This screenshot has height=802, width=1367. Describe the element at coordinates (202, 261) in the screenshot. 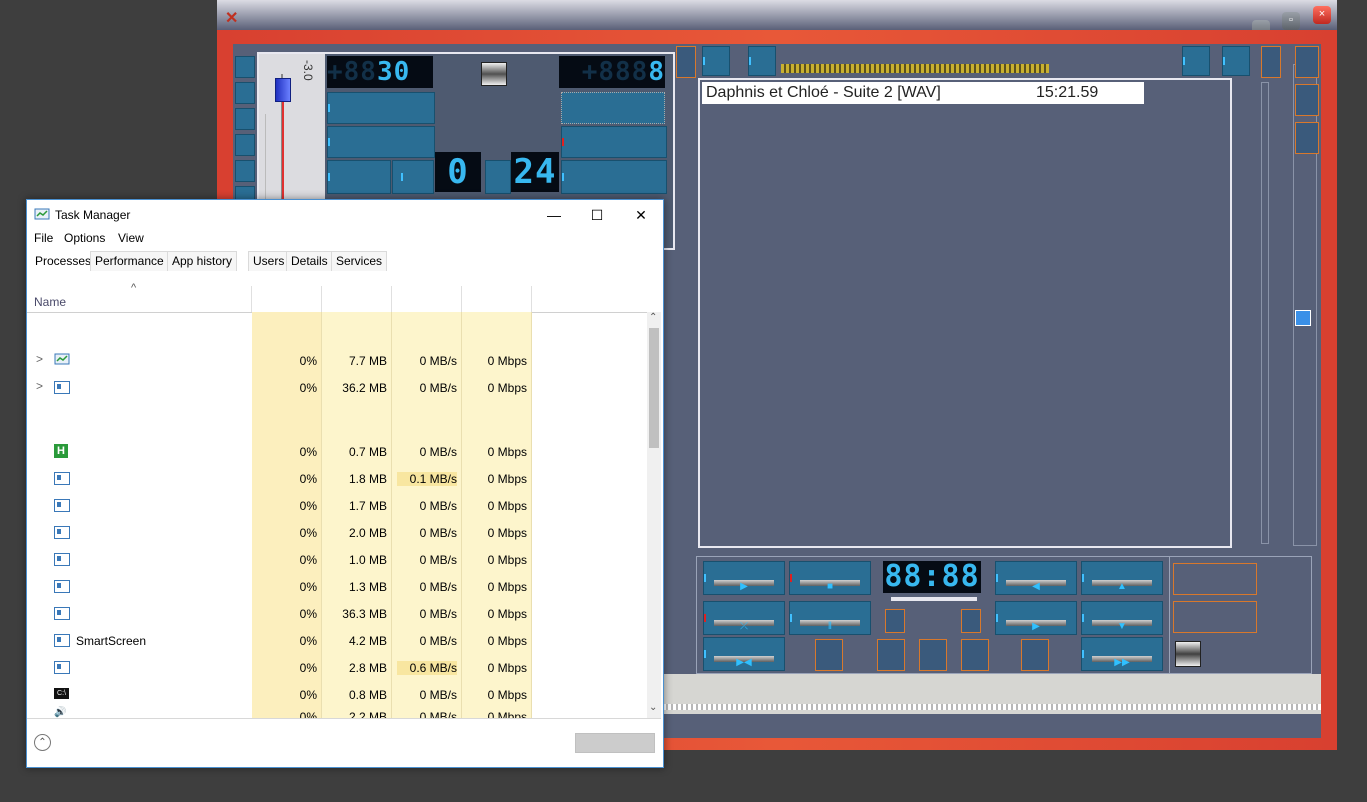

I see `tab-app-history: App history` at that location.